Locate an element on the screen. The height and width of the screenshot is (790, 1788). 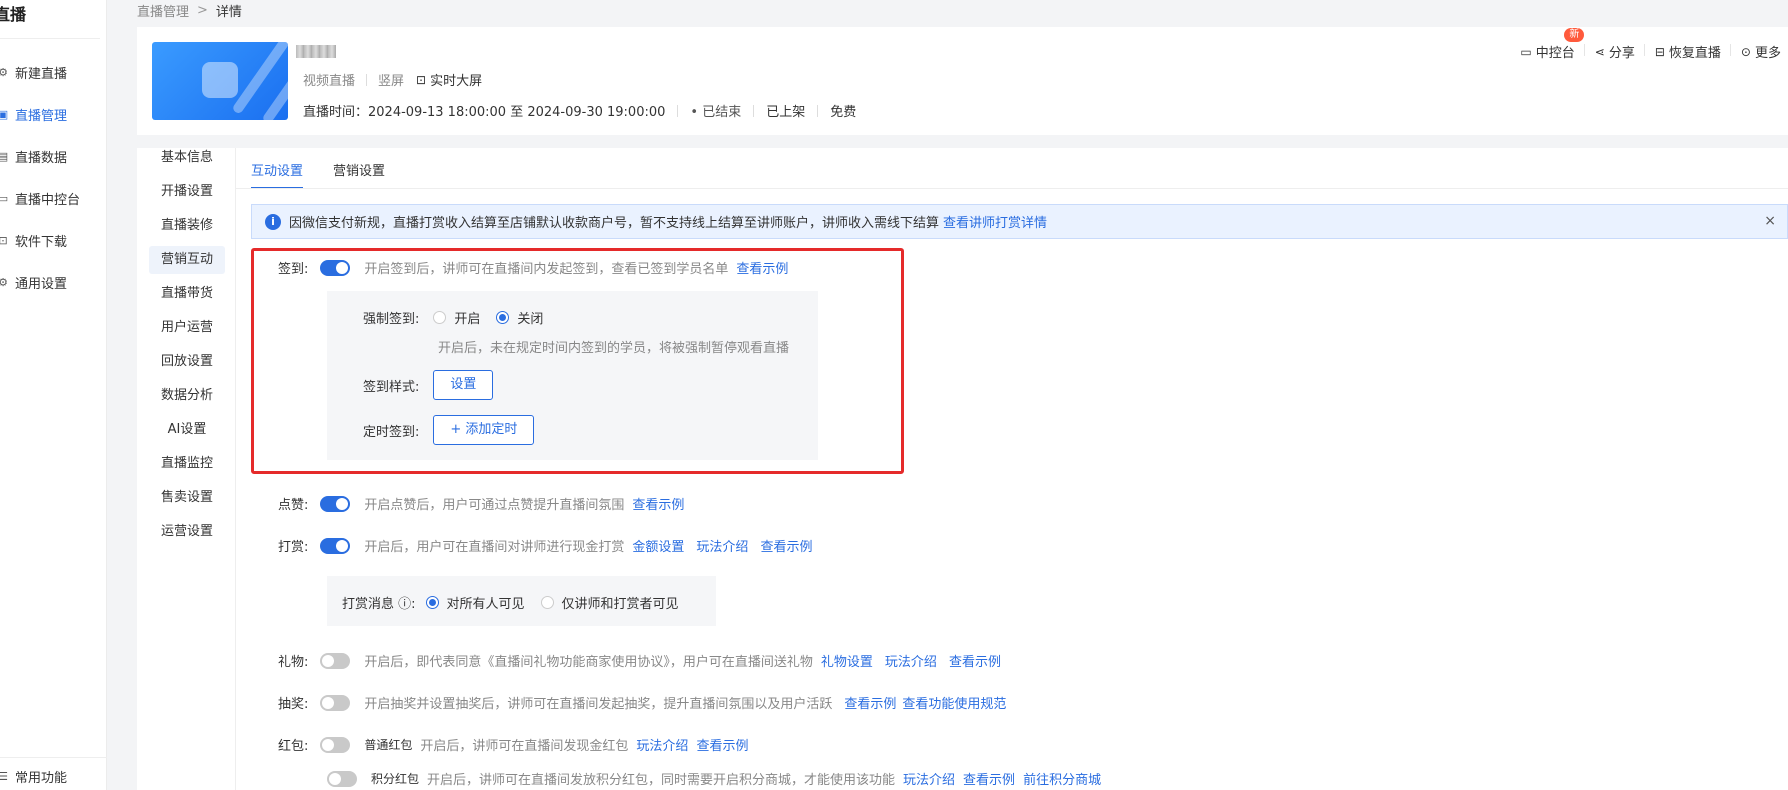
checkin-style-button: 设置 is located at coordinates (463, 385).